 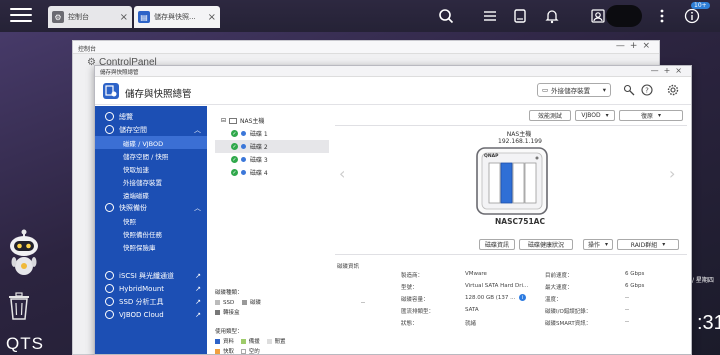 I want to click on search-icon, so click(x=446, y=16).